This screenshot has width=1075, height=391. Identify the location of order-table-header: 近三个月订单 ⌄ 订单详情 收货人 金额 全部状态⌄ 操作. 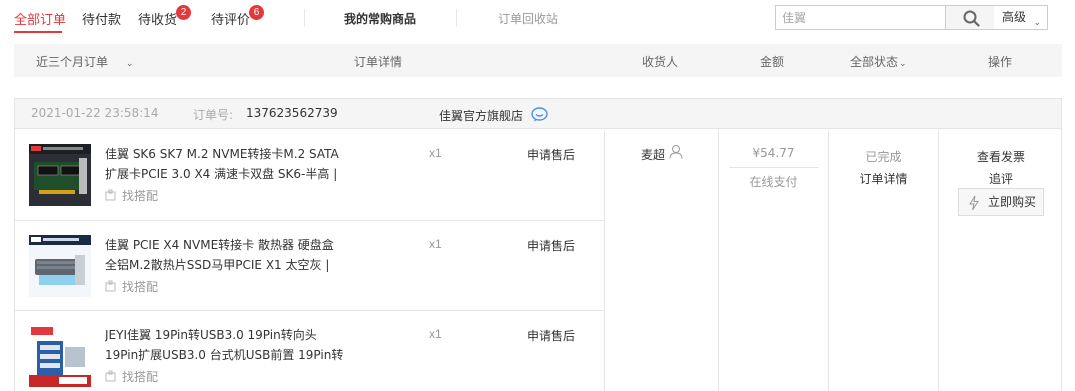
(538, 60).